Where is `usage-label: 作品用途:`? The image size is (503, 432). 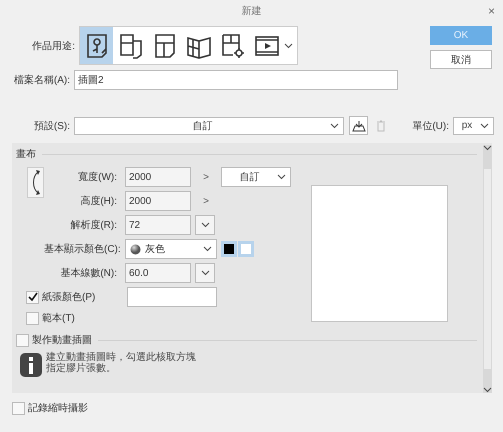 usage-label: 作品用途: is located at coordinates (53, 46).